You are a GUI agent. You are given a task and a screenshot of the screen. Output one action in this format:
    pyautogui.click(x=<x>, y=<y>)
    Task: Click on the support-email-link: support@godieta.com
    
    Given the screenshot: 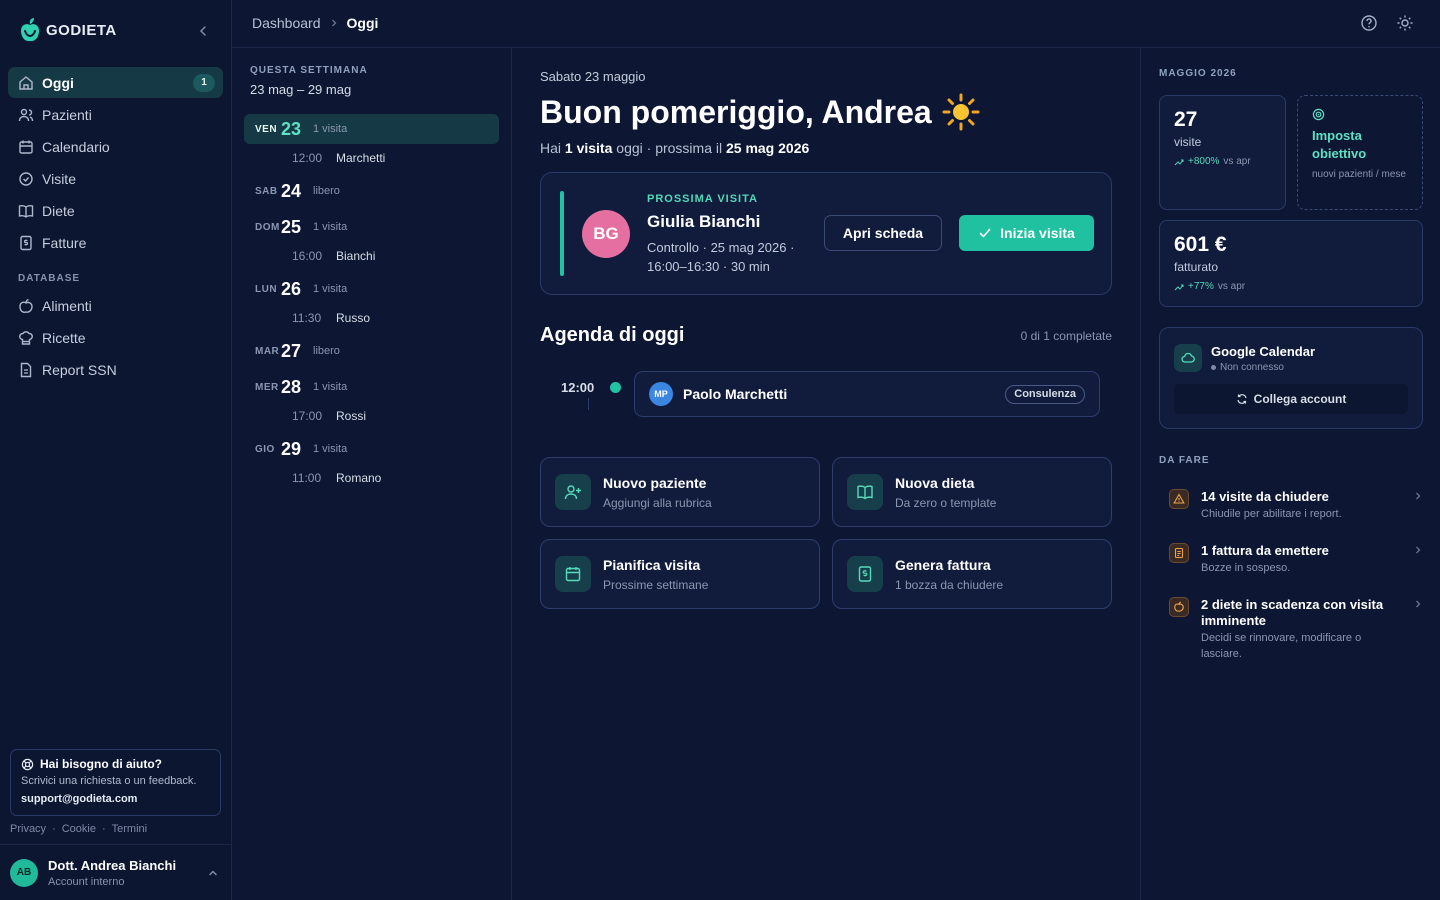 What is the action you would take?
    pyautogui.click(x=115, y=799)
    